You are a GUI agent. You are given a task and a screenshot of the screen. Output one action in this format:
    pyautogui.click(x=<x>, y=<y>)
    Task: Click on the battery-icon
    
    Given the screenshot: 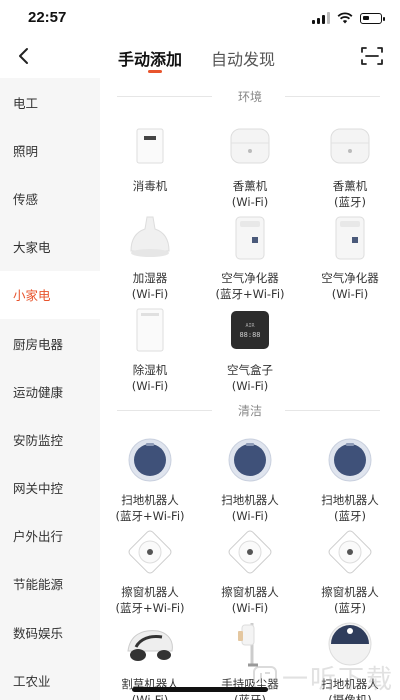 What is the action you would take?
    pyautogui.click(x=372, y=18)
    